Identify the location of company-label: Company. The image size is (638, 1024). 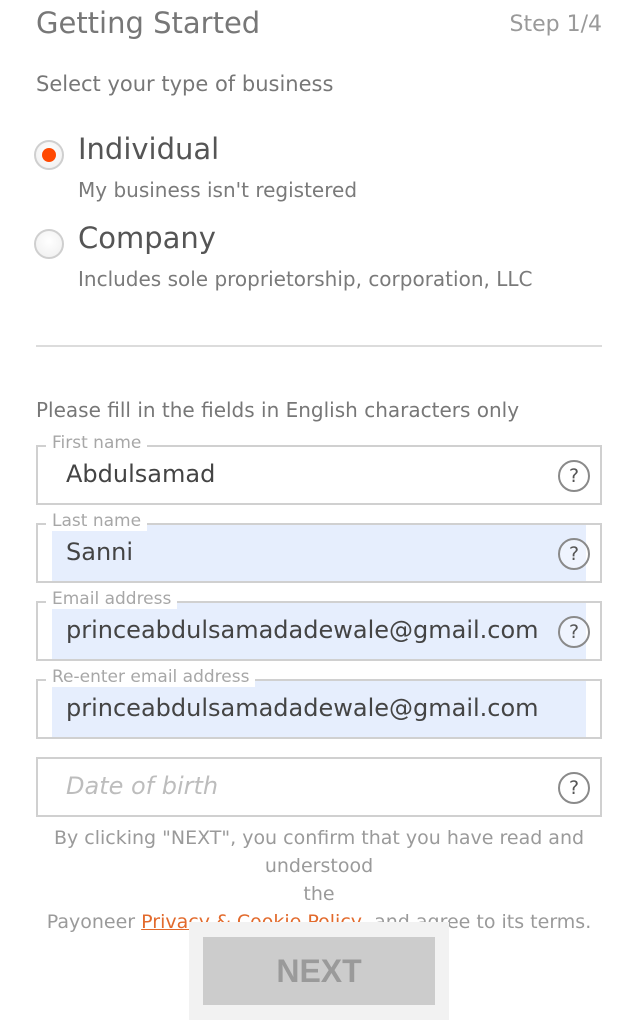
(147, 238).